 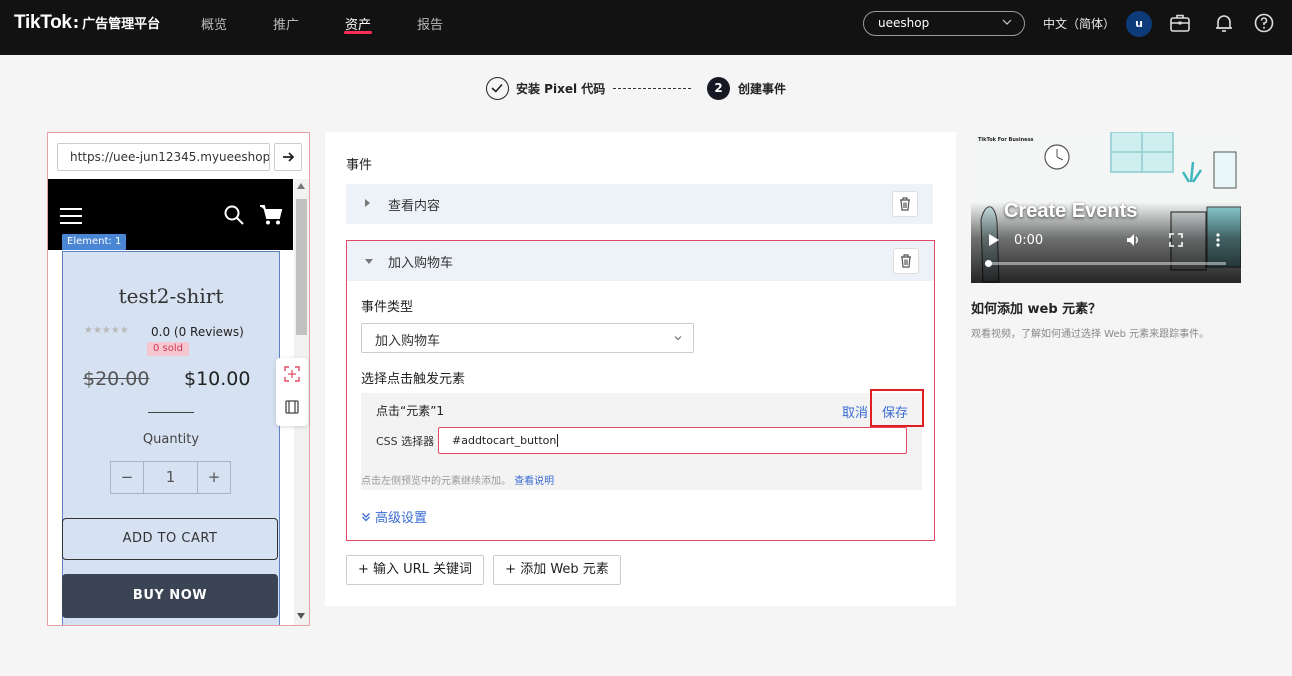 I want to click on add-to-cart-button: ADD TO CART, so click(x=170, y=539).